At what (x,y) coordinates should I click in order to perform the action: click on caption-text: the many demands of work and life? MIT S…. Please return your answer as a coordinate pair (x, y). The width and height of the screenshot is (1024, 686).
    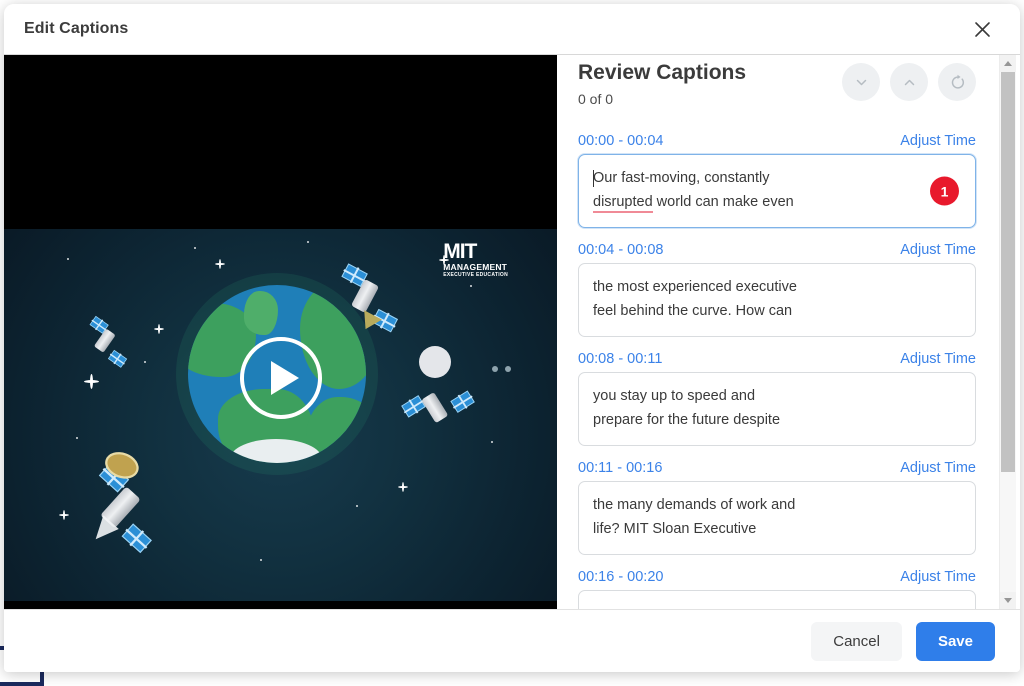
    Looking at the image, I should click on (754, 517).